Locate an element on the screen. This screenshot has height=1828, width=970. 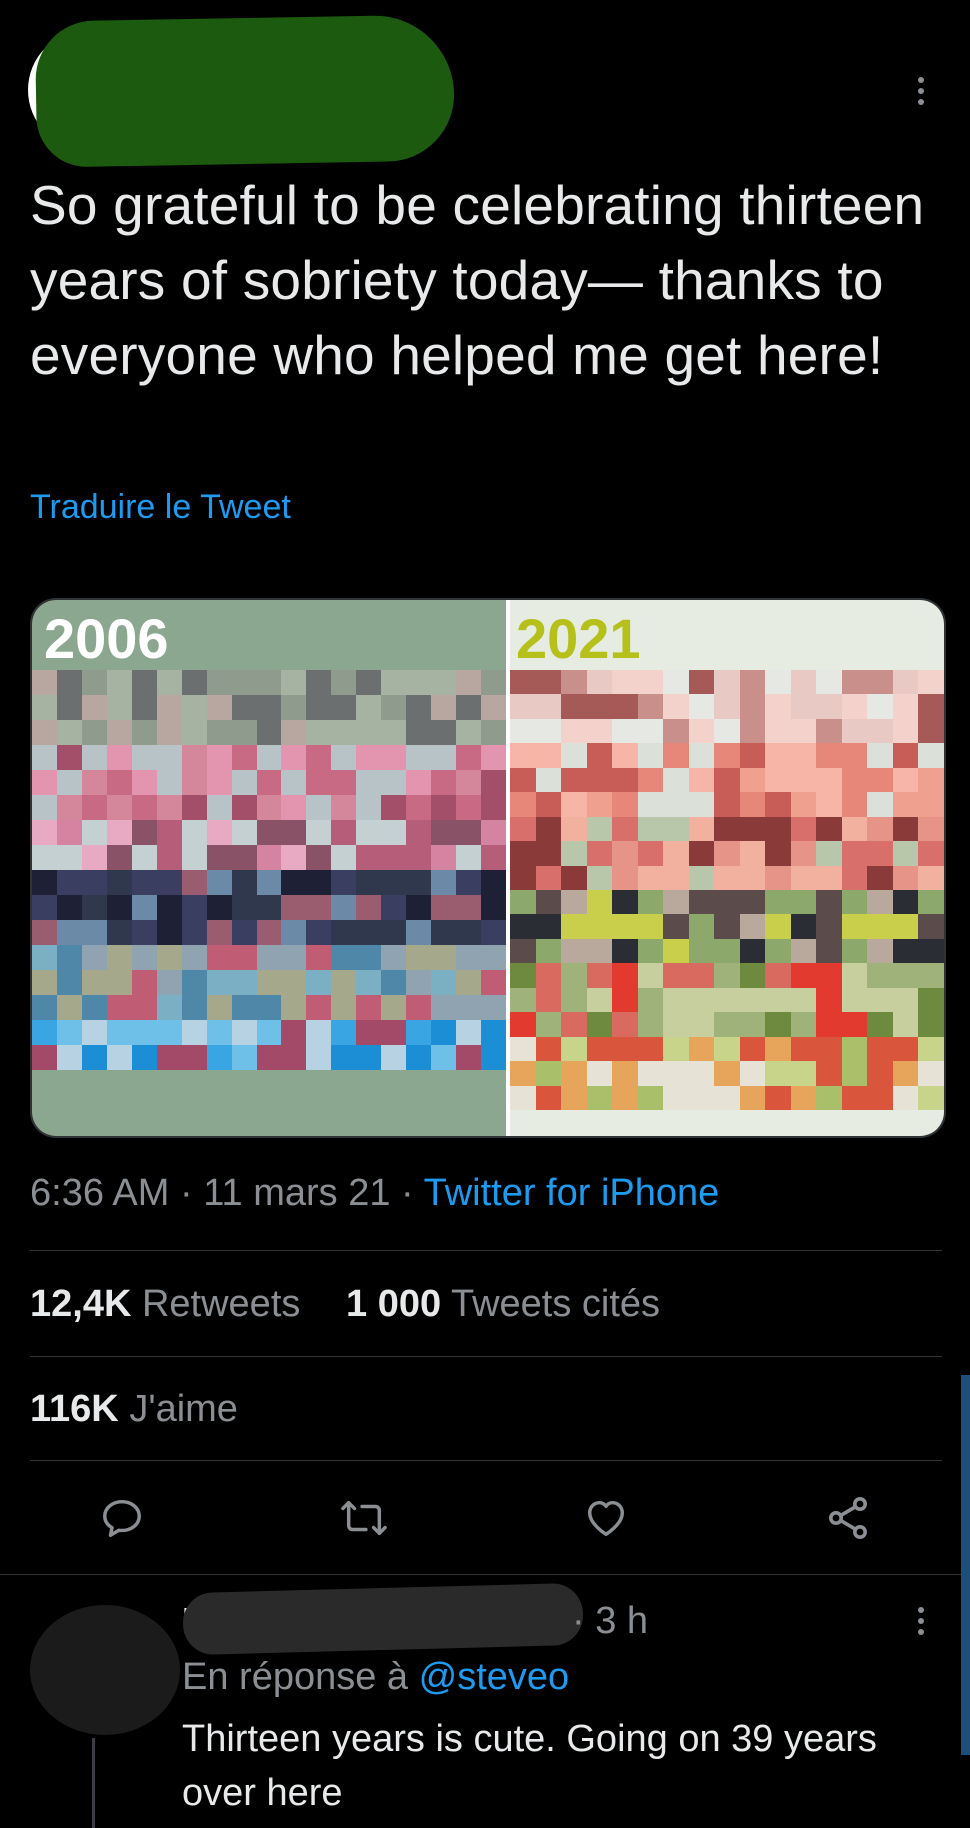
likes-count: 116K is located at coordinates (74, 1409).